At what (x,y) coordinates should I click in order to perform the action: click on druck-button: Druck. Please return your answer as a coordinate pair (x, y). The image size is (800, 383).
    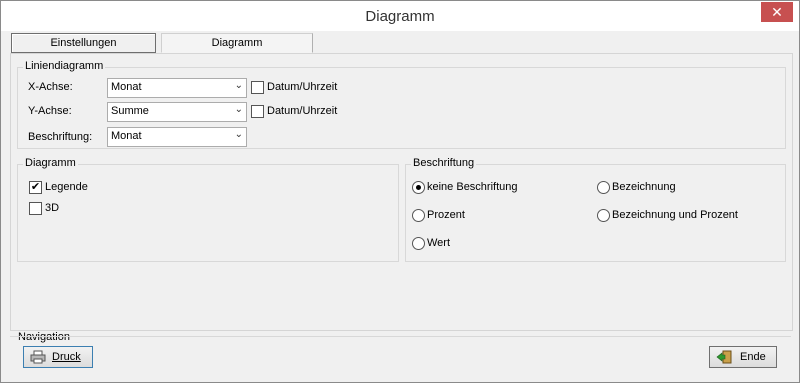
    Looking at the image, I should click on (58, 357).